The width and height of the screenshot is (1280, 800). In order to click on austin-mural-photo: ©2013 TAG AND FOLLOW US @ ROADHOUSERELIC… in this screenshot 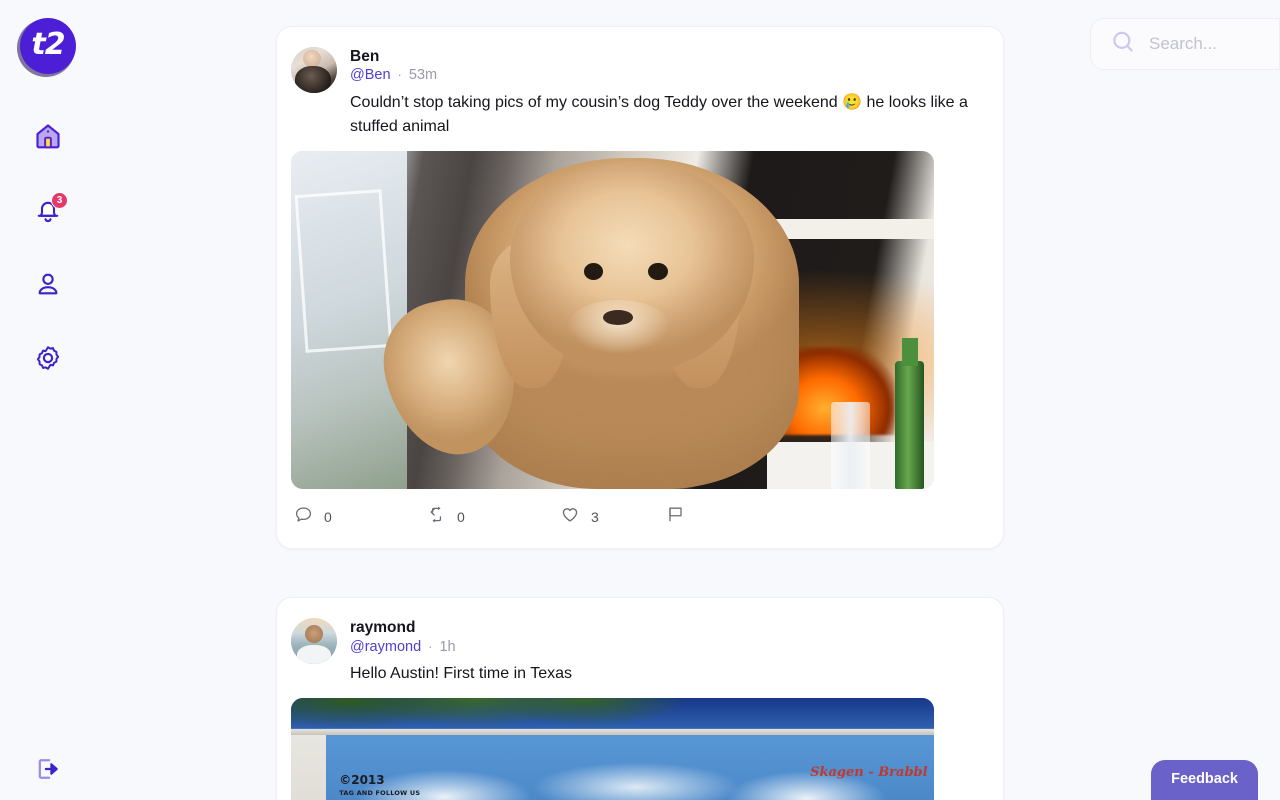, I will do `click(612, 748)`.